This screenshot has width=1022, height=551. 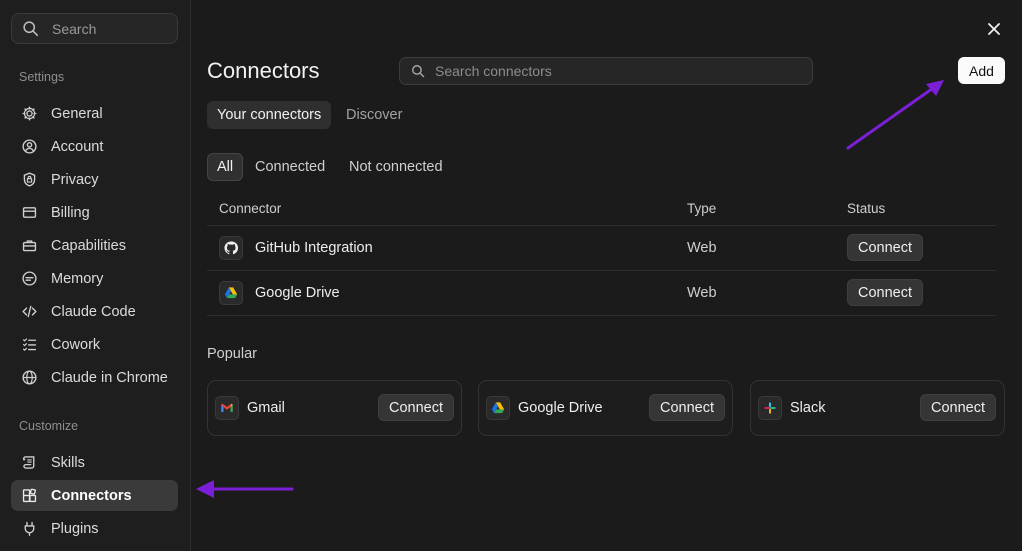 I want to click on sidebar-item-label: Privacy, so click(x=75, y=179).